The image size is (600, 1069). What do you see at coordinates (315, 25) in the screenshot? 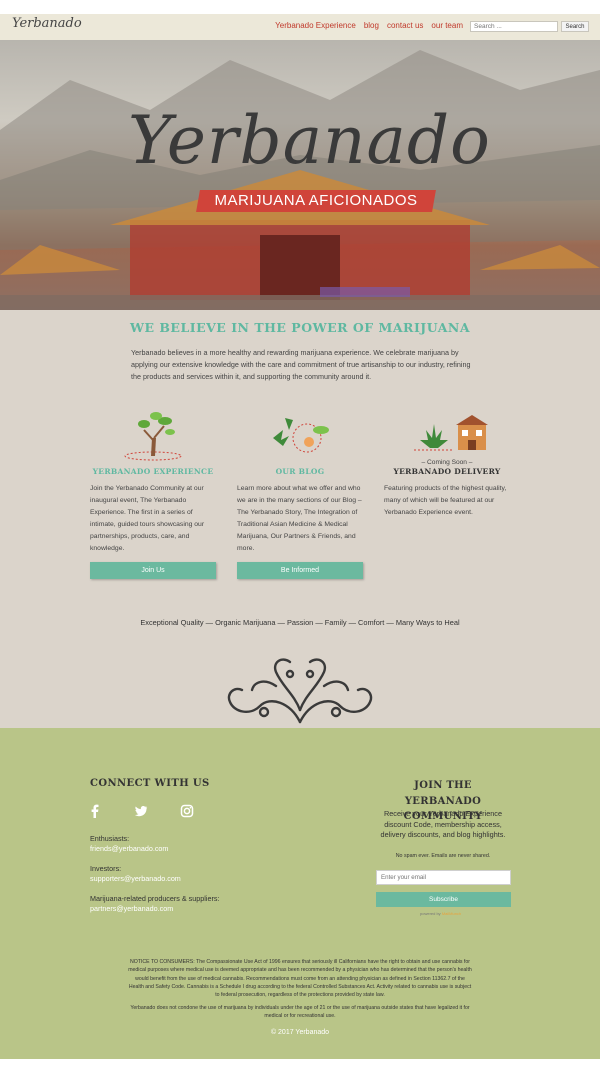
I see `nav-item-experience: Yerbanado Experience` at bounding box center [315, 25].